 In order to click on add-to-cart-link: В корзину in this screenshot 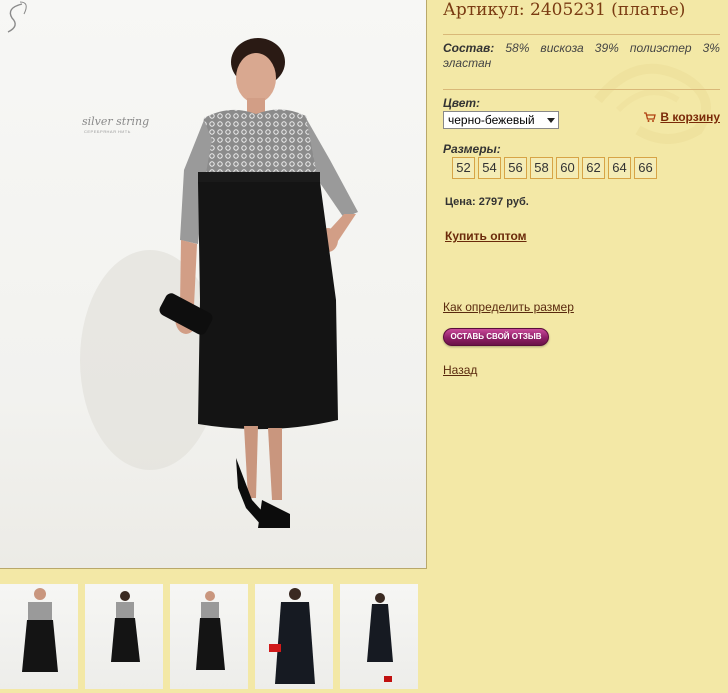, I will do `click(682, 117)`.